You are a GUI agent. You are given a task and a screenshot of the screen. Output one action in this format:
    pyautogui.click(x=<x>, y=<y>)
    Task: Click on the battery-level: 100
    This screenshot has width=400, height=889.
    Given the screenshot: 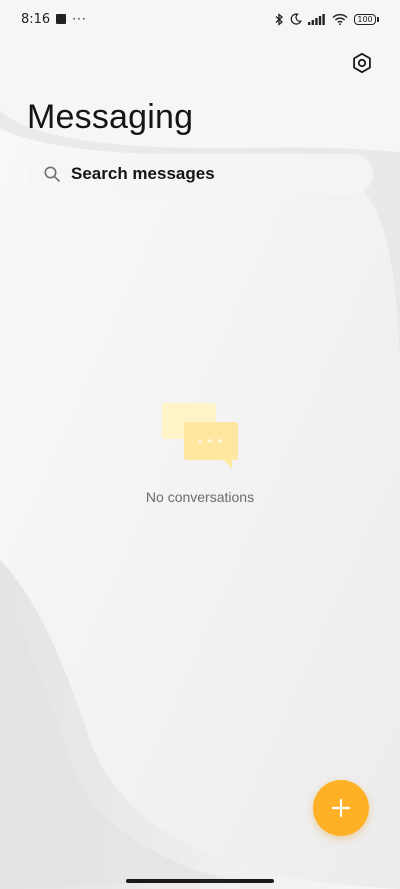 What is the action you would take?
    pyautogui.click(x=365, y=19)
    